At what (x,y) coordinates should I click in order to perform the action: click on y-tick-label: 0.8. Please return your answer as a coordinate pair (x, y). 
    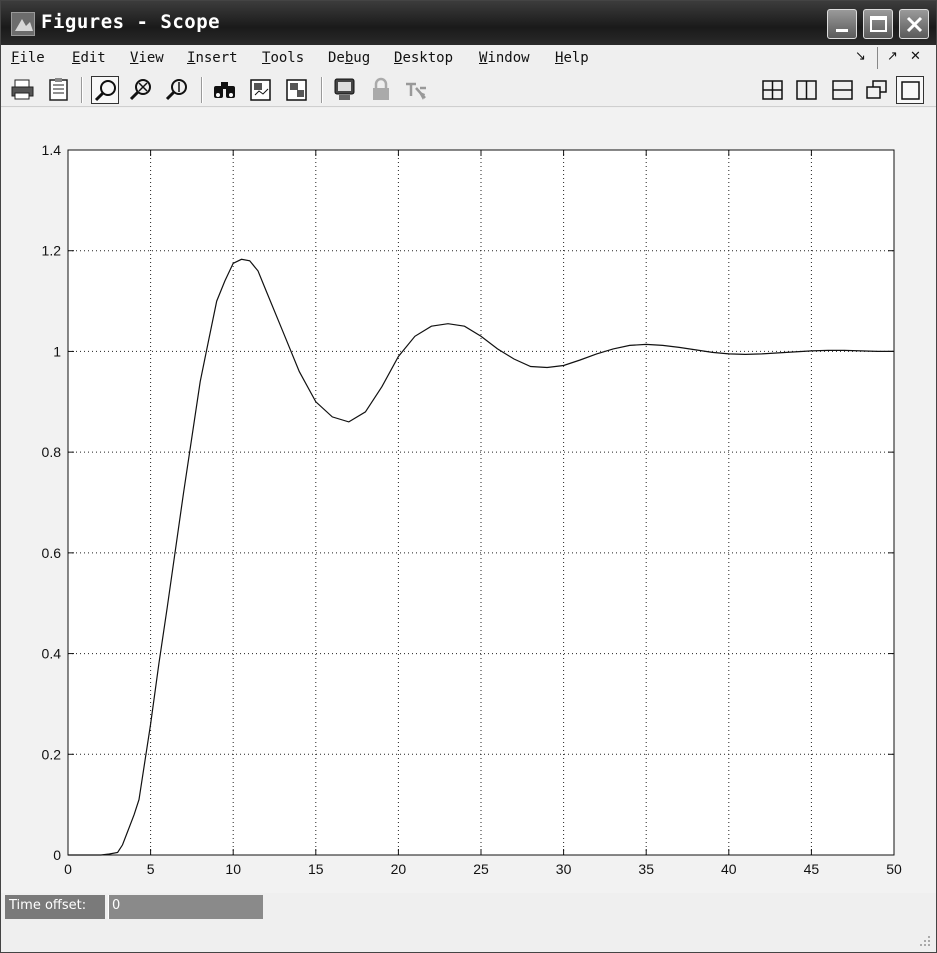
    Looking at the image, I should click on (52, 452).